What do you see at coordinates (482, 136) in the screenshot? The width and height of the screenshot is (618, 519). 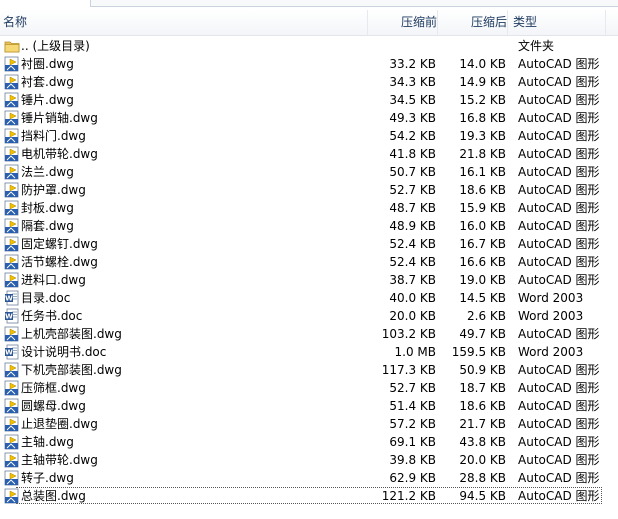 I see `compressed-size: 19.3 KB` at bounding box center [482, 136].